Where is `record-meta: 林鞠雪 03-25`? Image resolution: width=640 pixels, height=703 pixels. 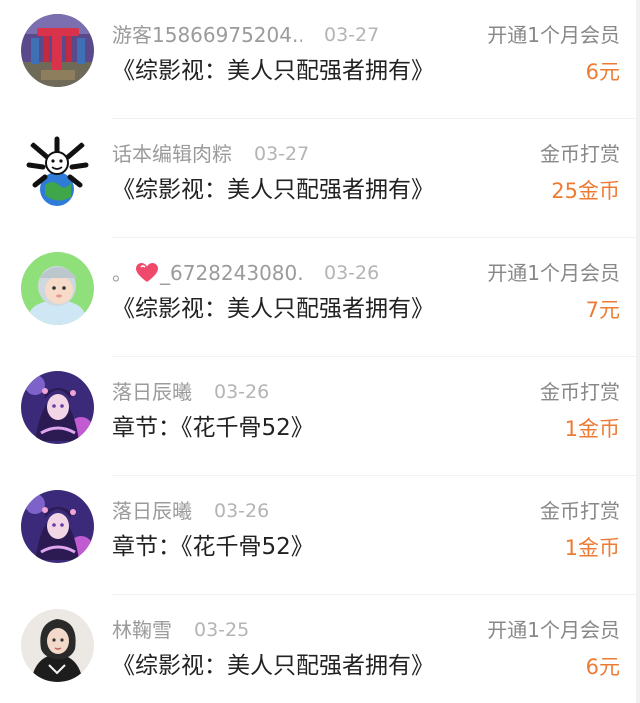 record-meta: 林鞠雪 03-25 is located at coordinates (180, 630).